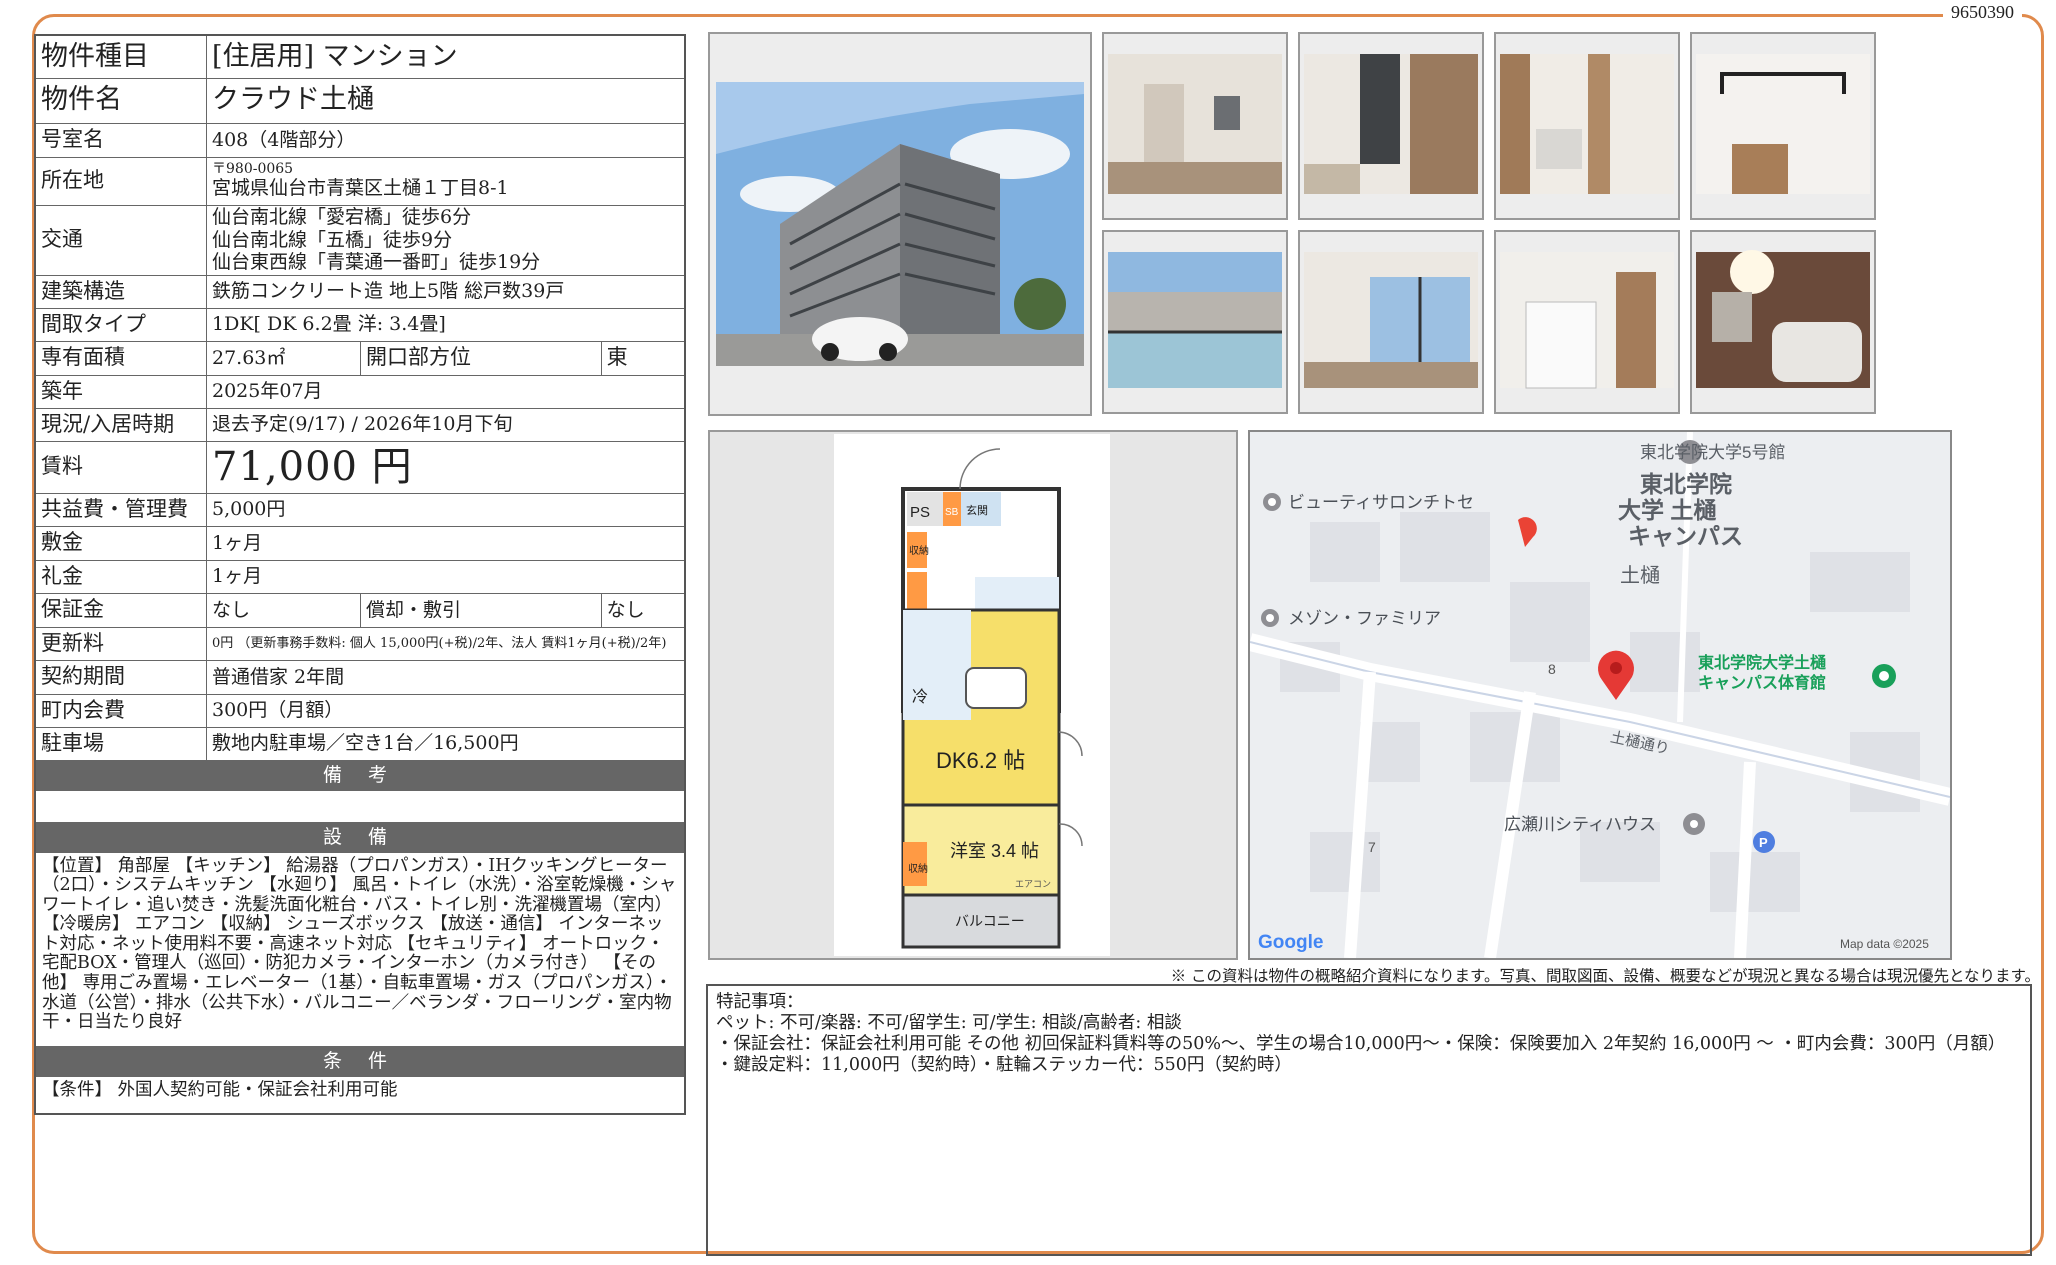  What do you see at coordinates (446, 391) in the screenshot?
I see `built-value: 2025年07月` at bounding box center [446, 391].